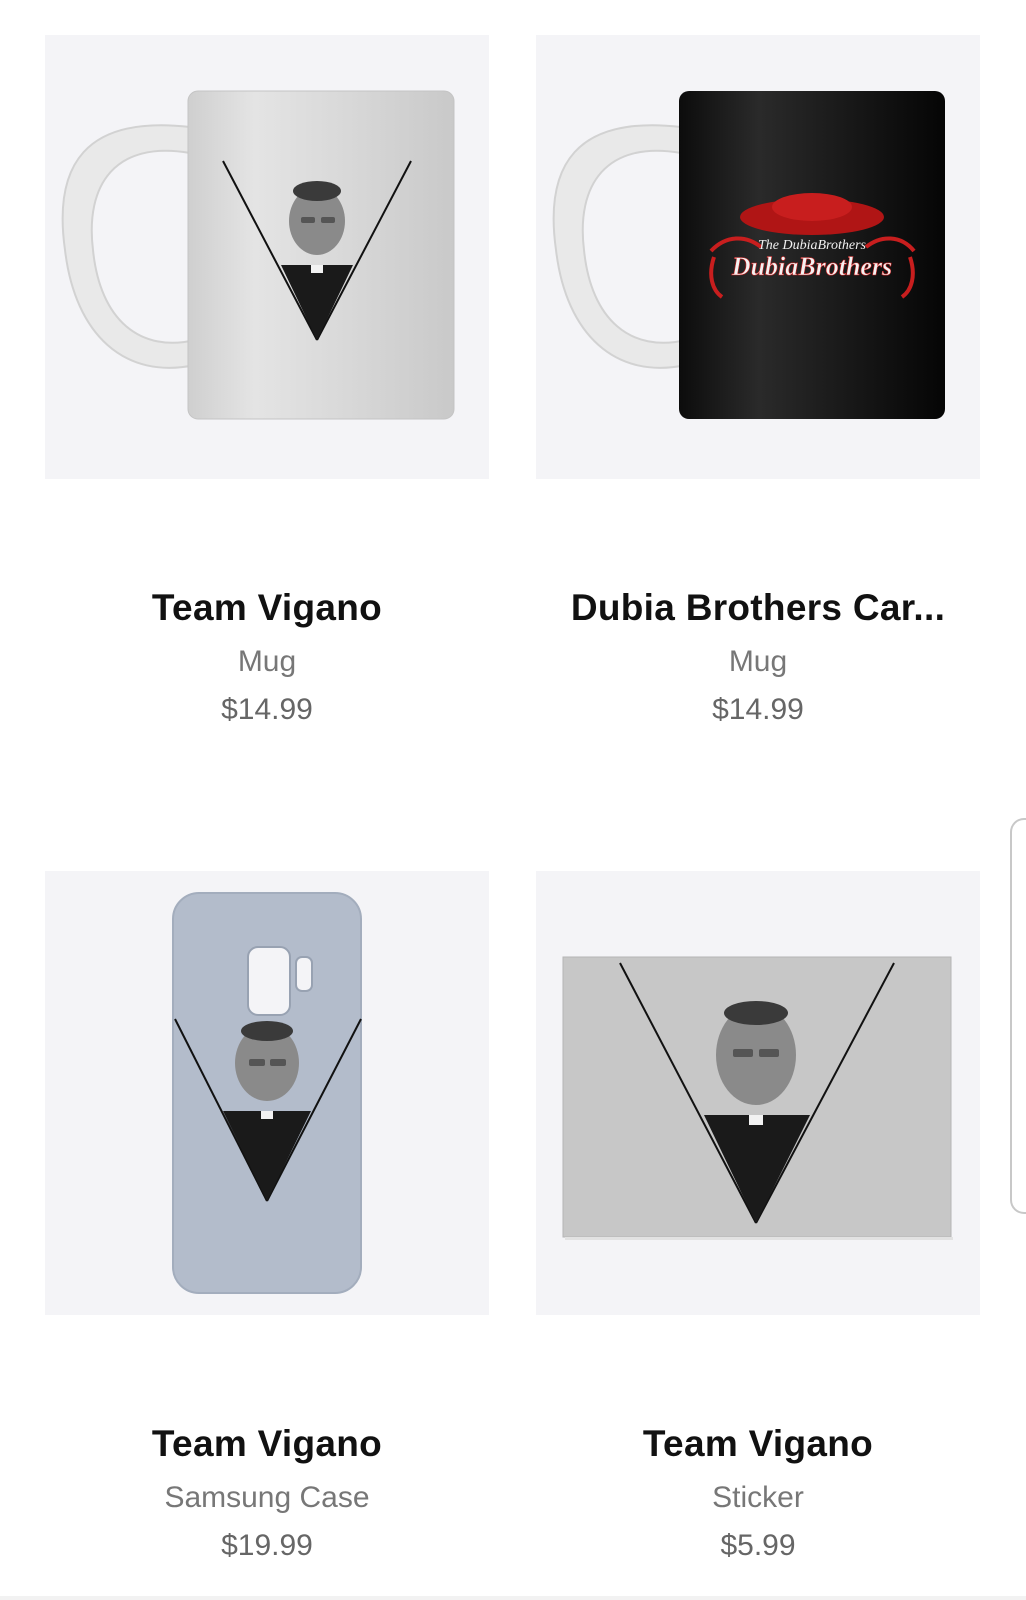  I want to click on product-thumbnail: The DubiaBrothers DubiaBrothers, so click(758, 257).